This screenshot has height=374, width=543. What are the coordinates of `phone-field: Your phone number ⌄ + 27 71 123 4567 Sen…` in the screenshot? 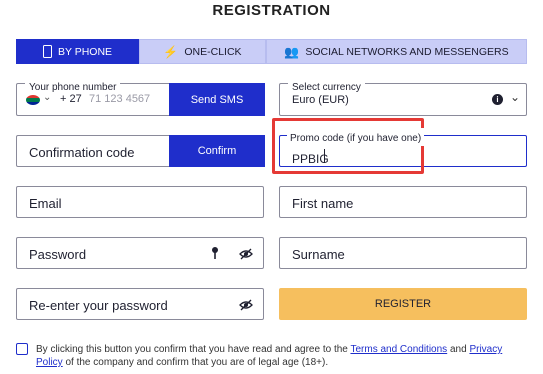 It's located at (140, 96).